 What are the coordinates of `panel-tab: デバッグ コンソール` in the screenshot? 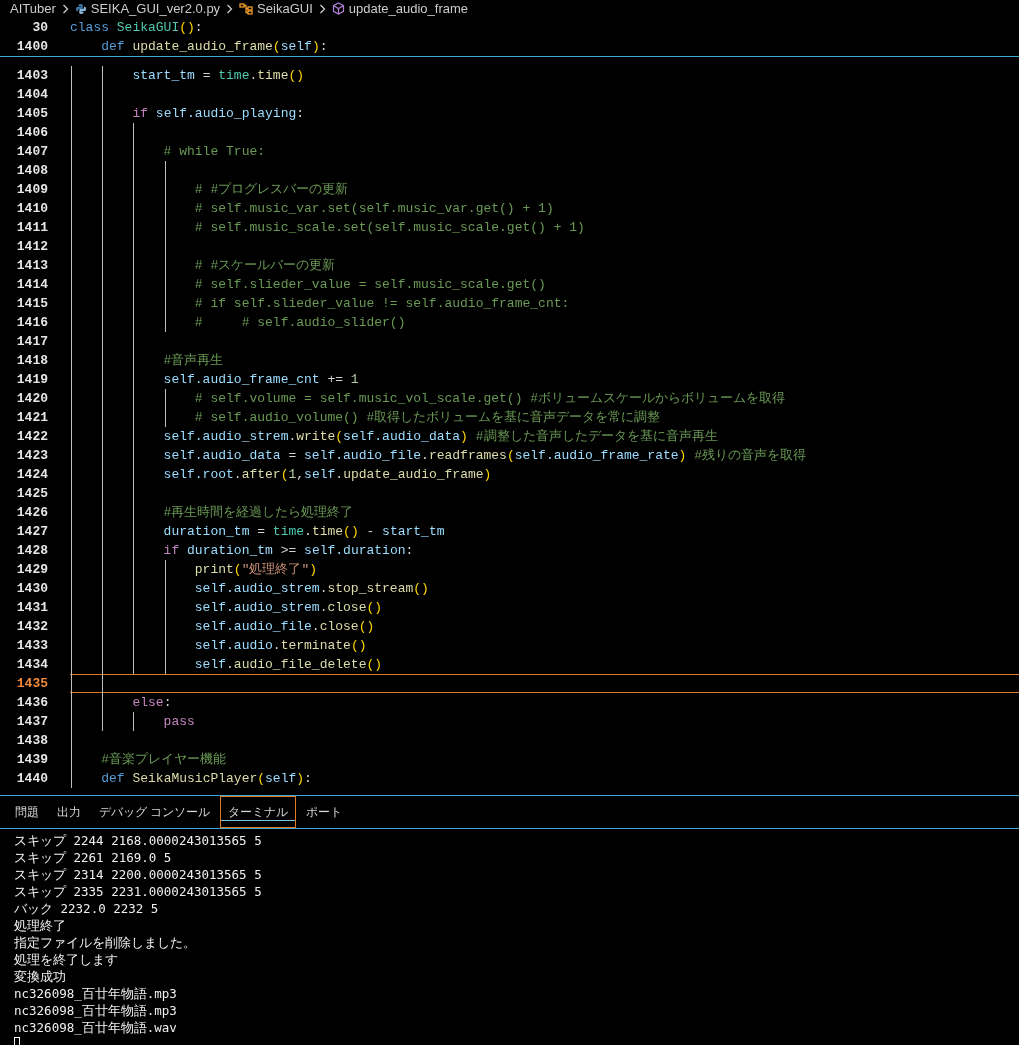 It's located at (155, 812).